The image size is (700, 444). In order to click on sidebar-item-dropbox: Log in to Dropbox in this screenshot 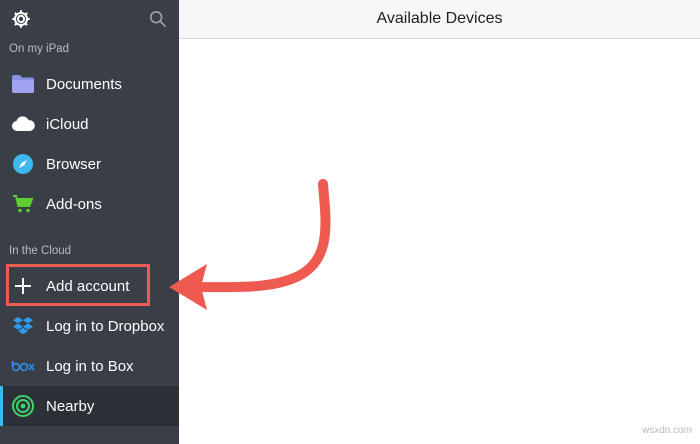, I will do `click(89, 326)`.